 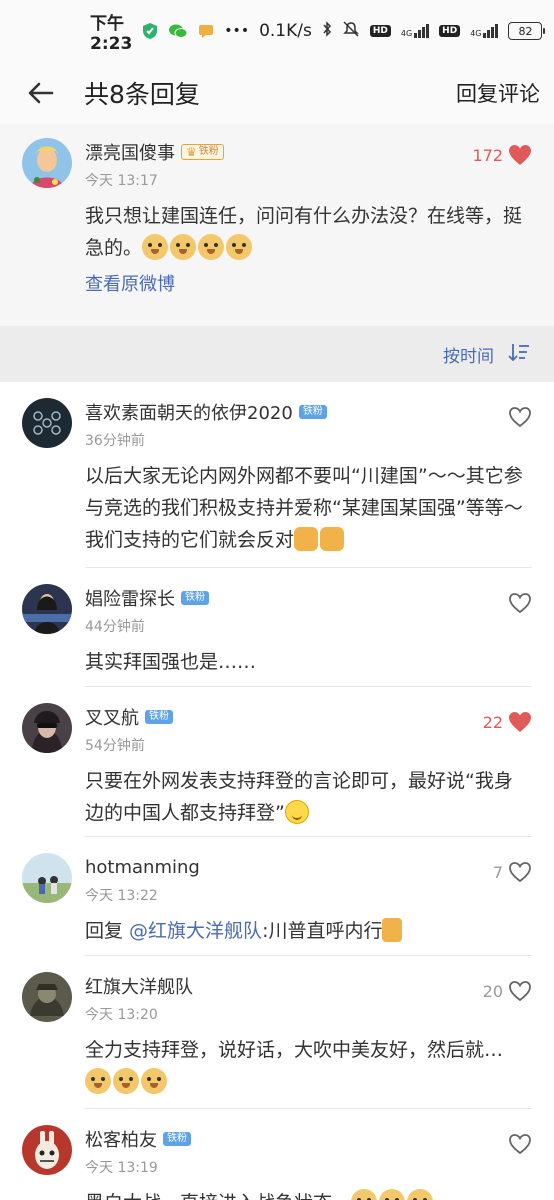 I want to click on more-dots-icon: •••, so click(x=237, y=31).